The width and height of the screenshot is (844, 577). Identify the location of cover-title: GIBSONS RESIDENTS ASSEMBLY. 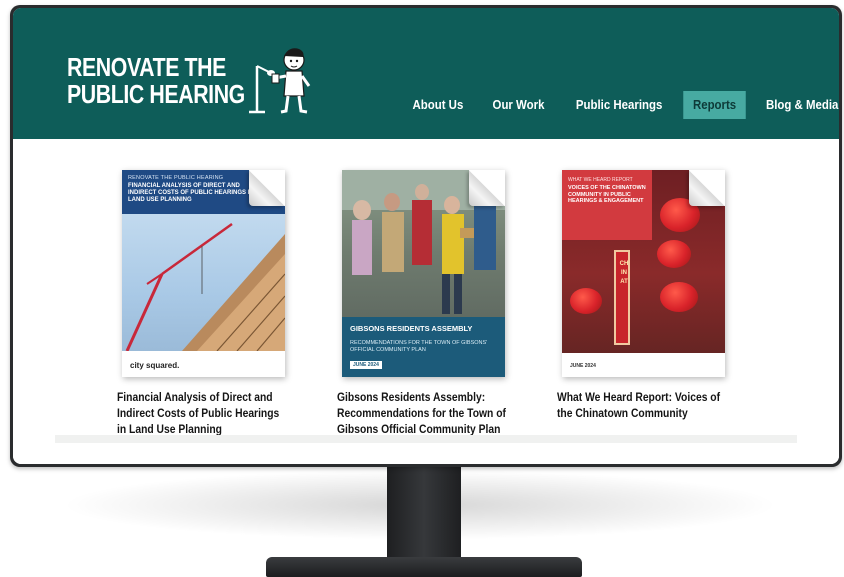
(411, 328).